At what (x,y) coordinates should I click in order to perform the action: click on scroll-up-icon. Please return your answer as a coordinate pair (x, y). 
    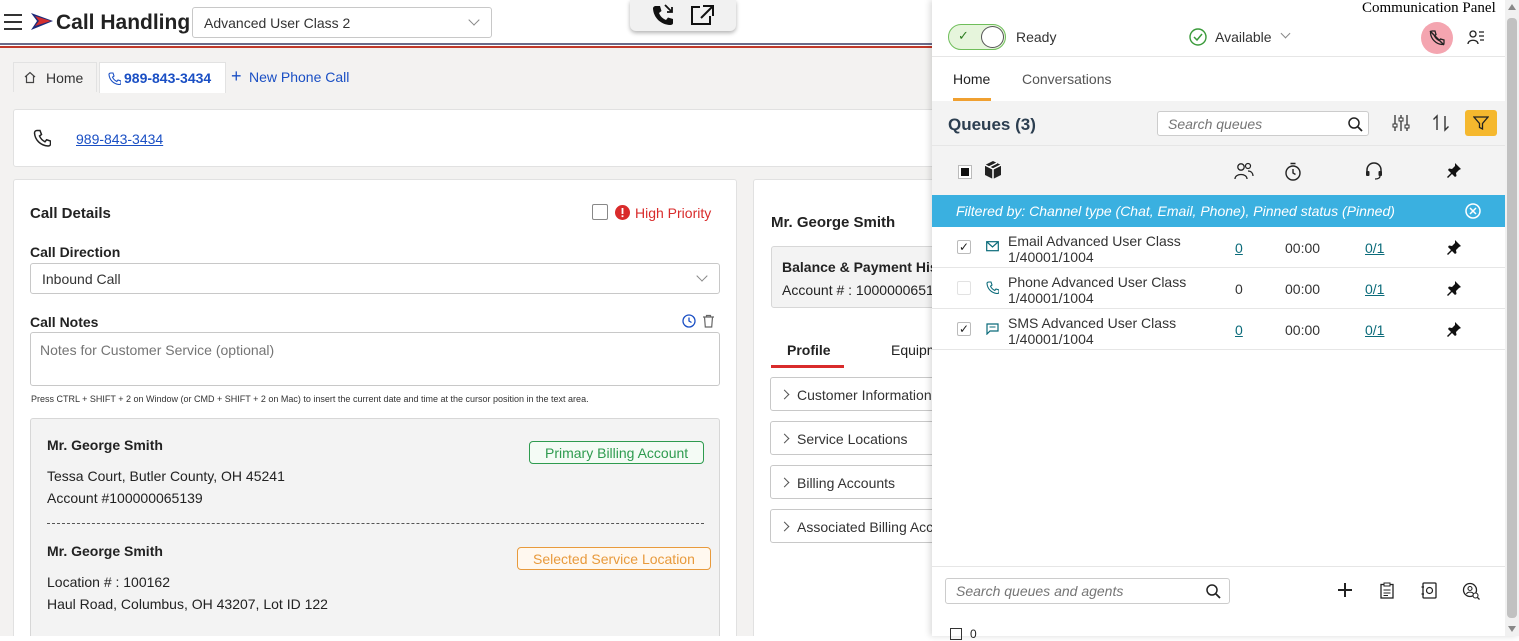
    Looking at the image, I should click on (1512, 7).